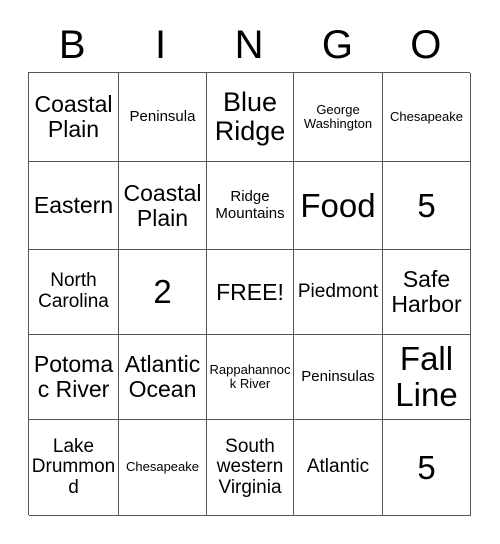 Image resolution: width=500 pixels, height=544 pixels. I want to click on bingo-cell-label: Potomac River, so click(73, 376).